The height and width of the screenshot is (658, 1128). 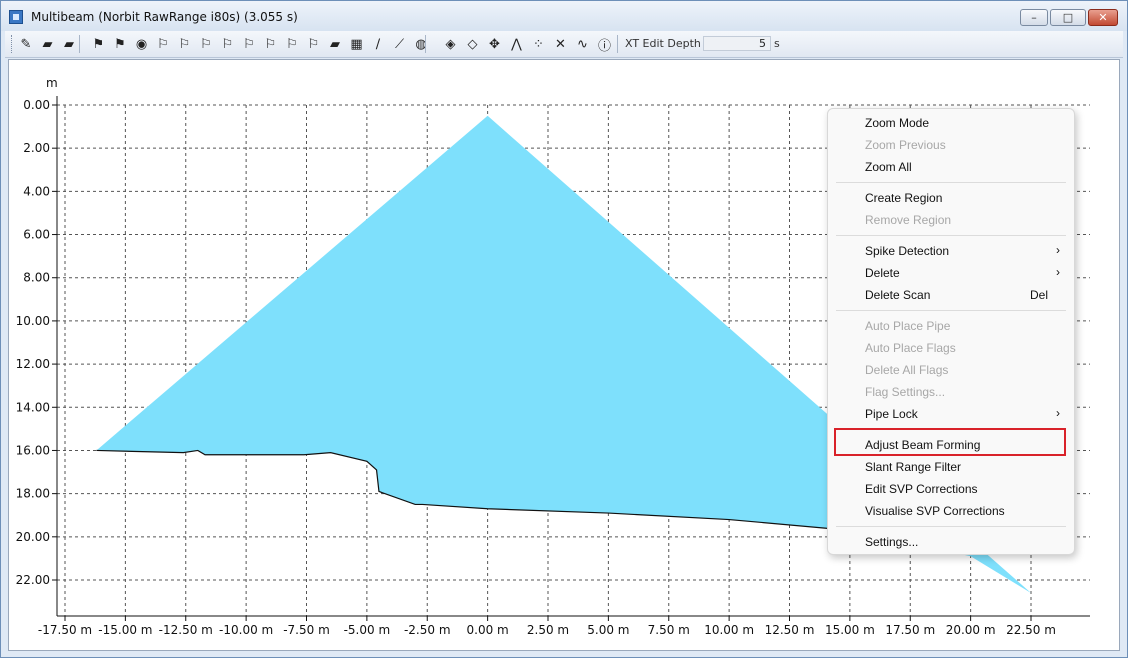 I want to click on menu-item-remove-region: Remove Region, so click(x=951, y=220).